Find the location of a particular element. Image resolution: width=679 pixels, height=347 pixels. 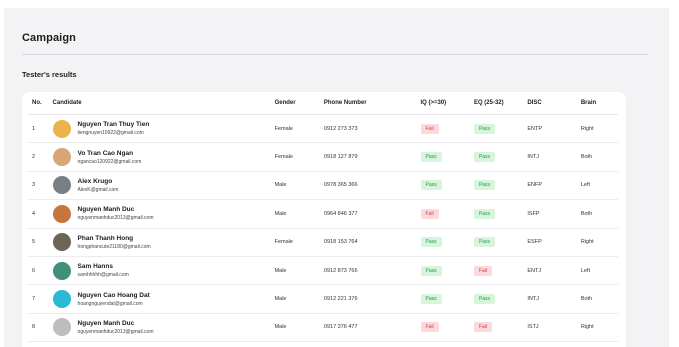

phone-cell: 0912 221 376 is located at coordinates (368, 299).